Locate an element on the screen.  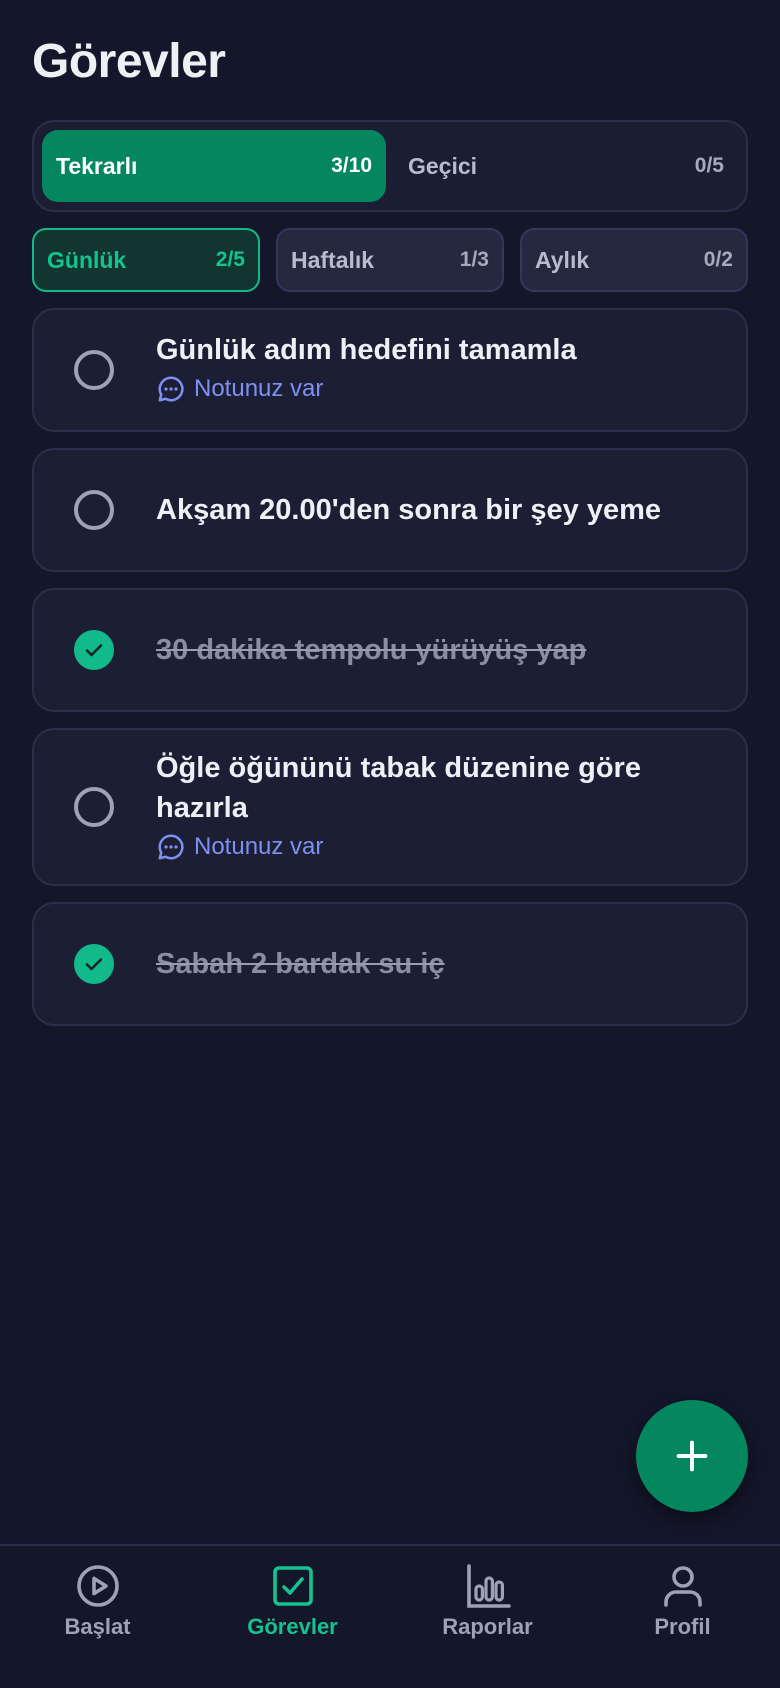
task-type-segment: Tekrarlı 3/10 Geçici 0/5 is located at coordinates (390, 166).